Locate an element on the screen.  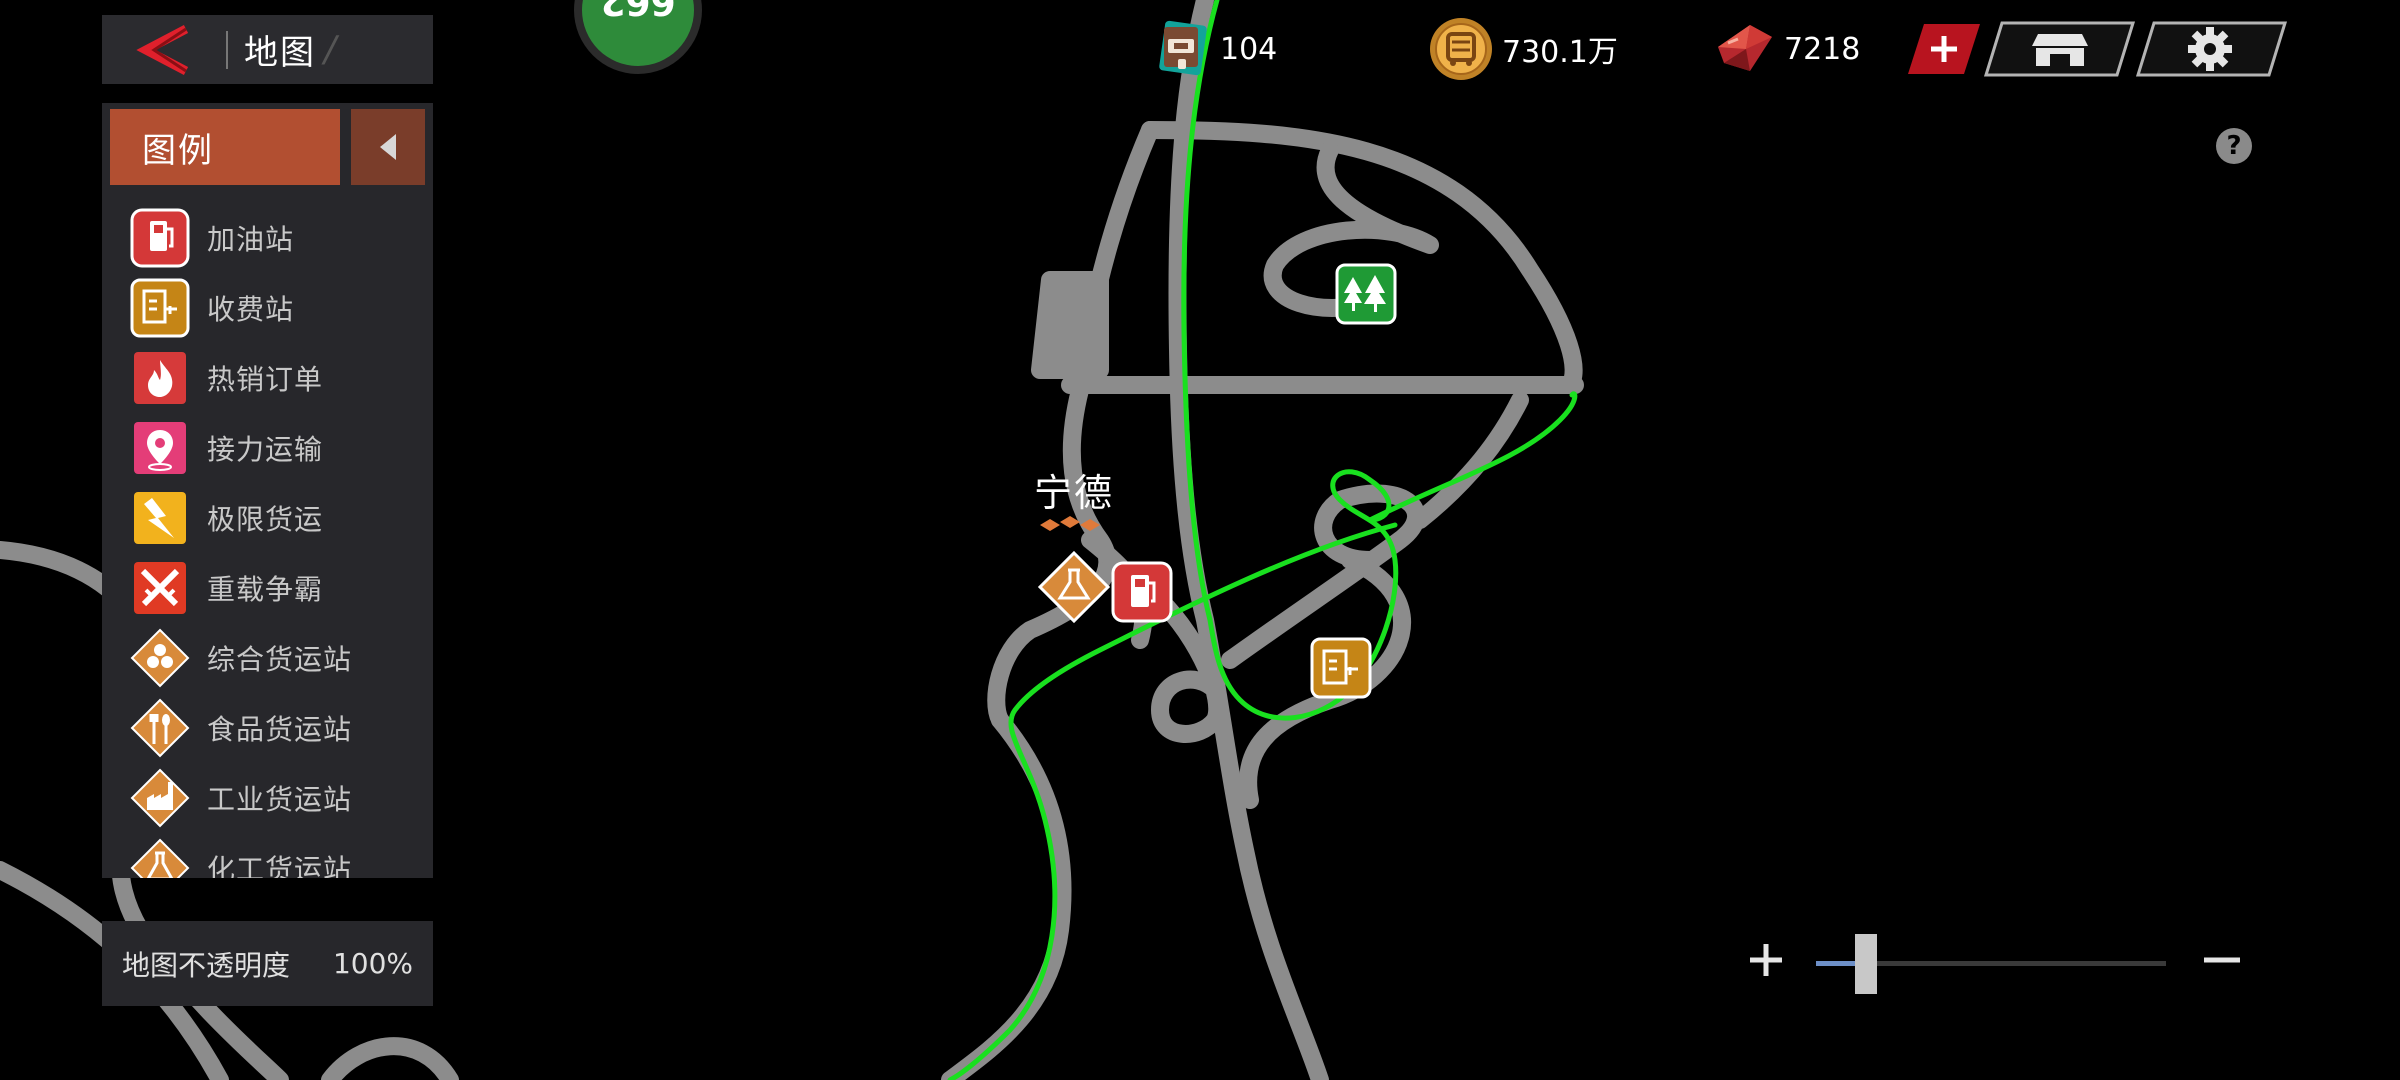
crossed-swords-icon is located at coordinates (160, 588).